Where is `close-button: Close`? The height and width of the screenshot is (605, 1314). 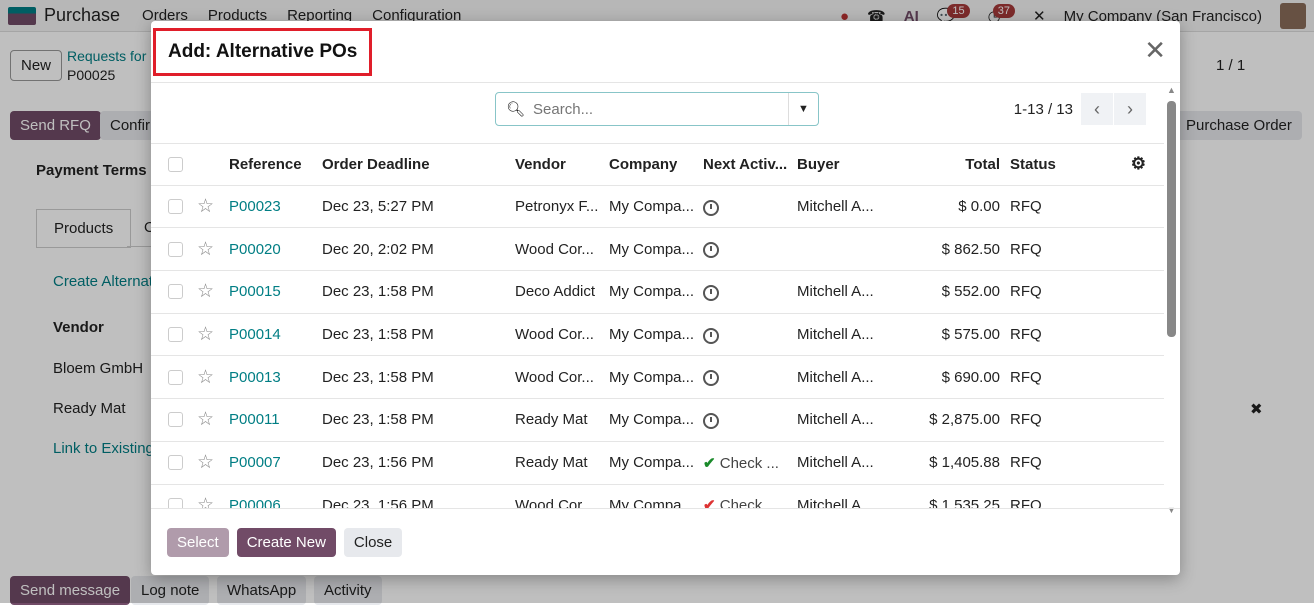
close-button: Close is located at coordinates (373, 542).